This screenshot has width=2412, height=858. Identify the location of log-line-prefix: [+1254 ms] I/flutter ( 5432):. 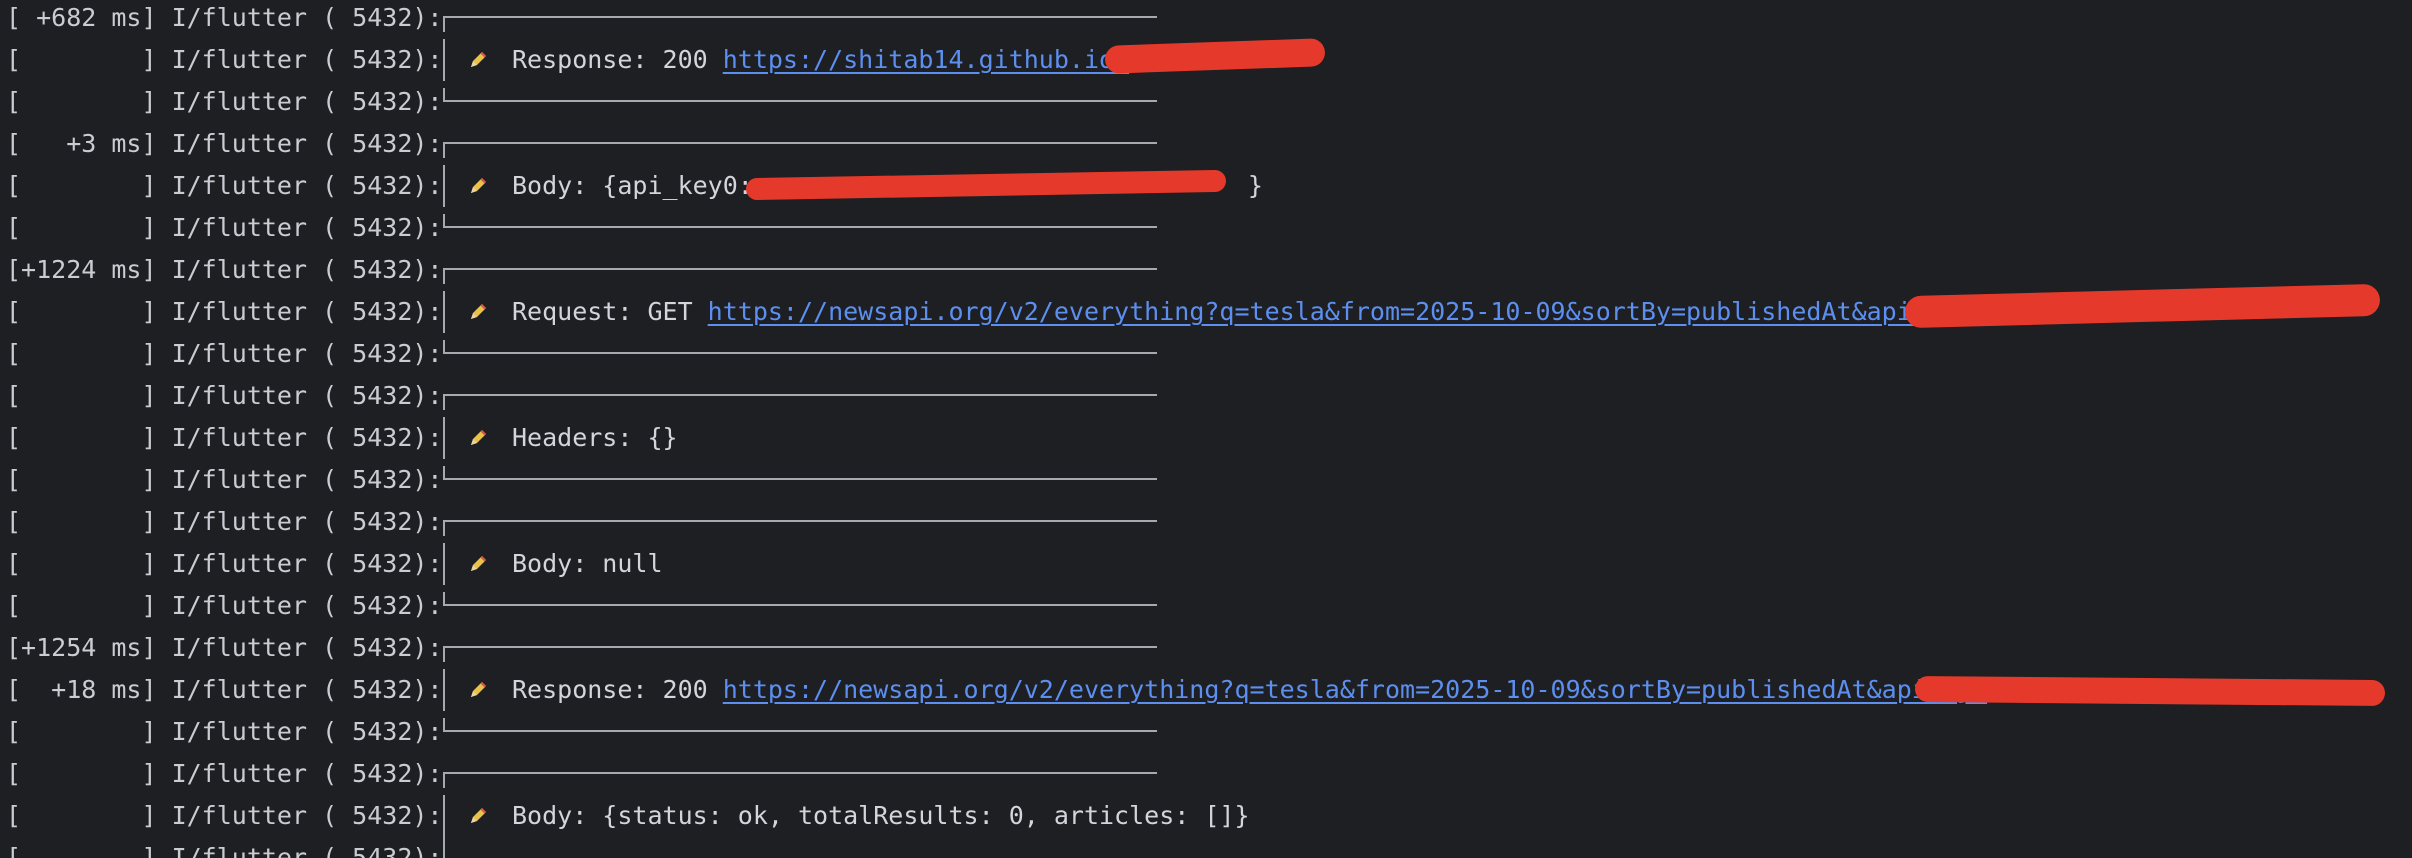
(224, 647).